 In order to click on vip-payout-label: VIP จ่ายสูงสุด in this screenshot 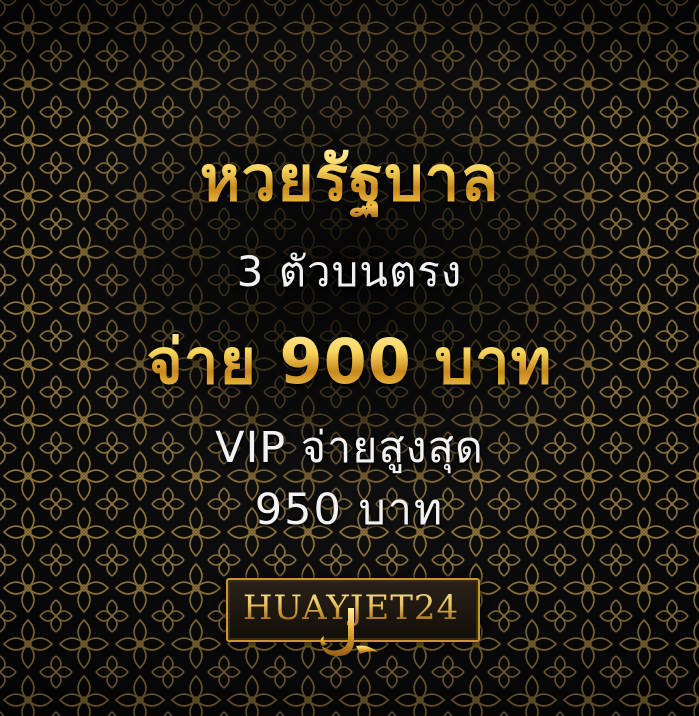, I will do `click(349, 448)`.